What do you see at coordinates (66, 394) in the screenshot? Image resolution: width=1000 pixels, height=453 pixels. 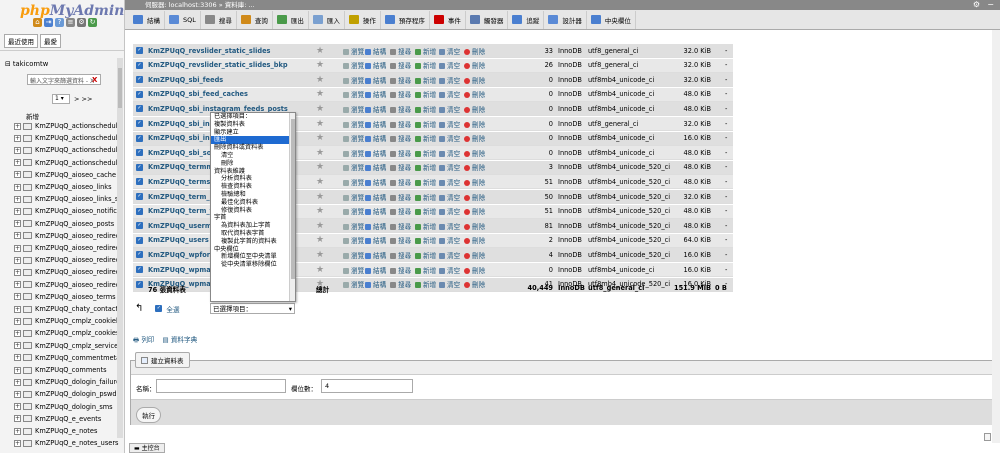 I see `nav-table-item: + KmZPUqQ_dologin_pswdl` at bounding box center [66, 394].